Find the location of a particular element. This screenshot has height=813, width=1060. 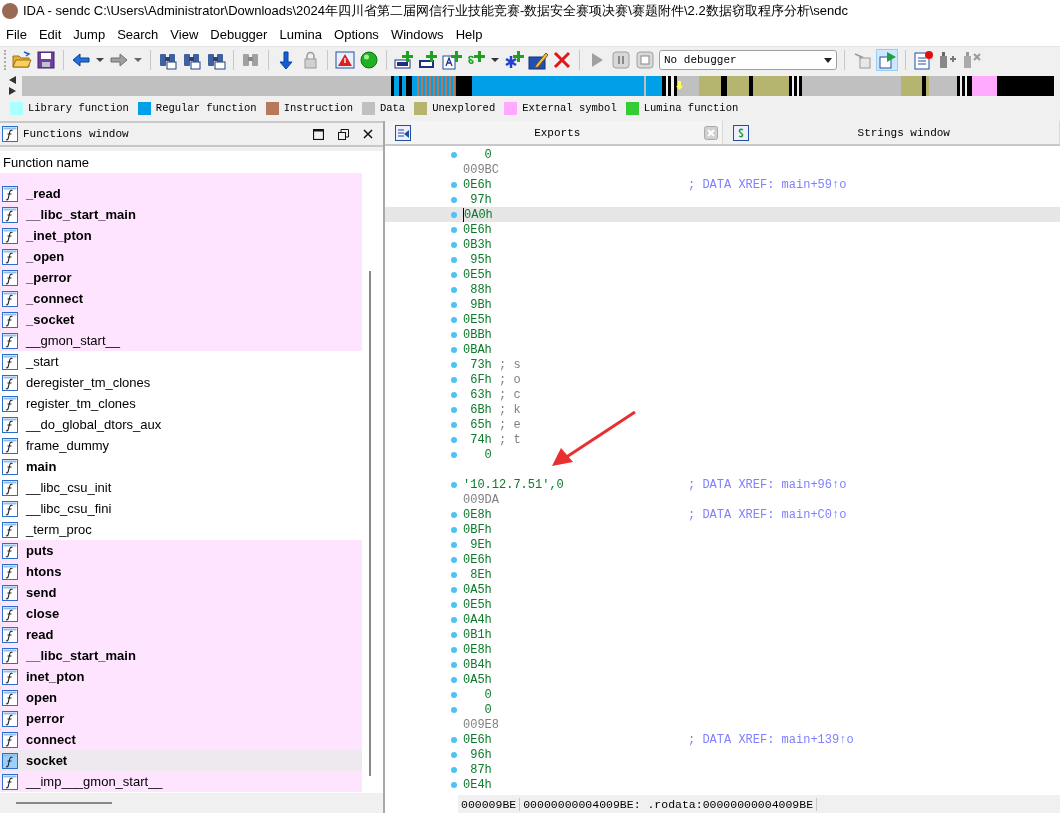

function-item: open is located at coordinates (181, 697).